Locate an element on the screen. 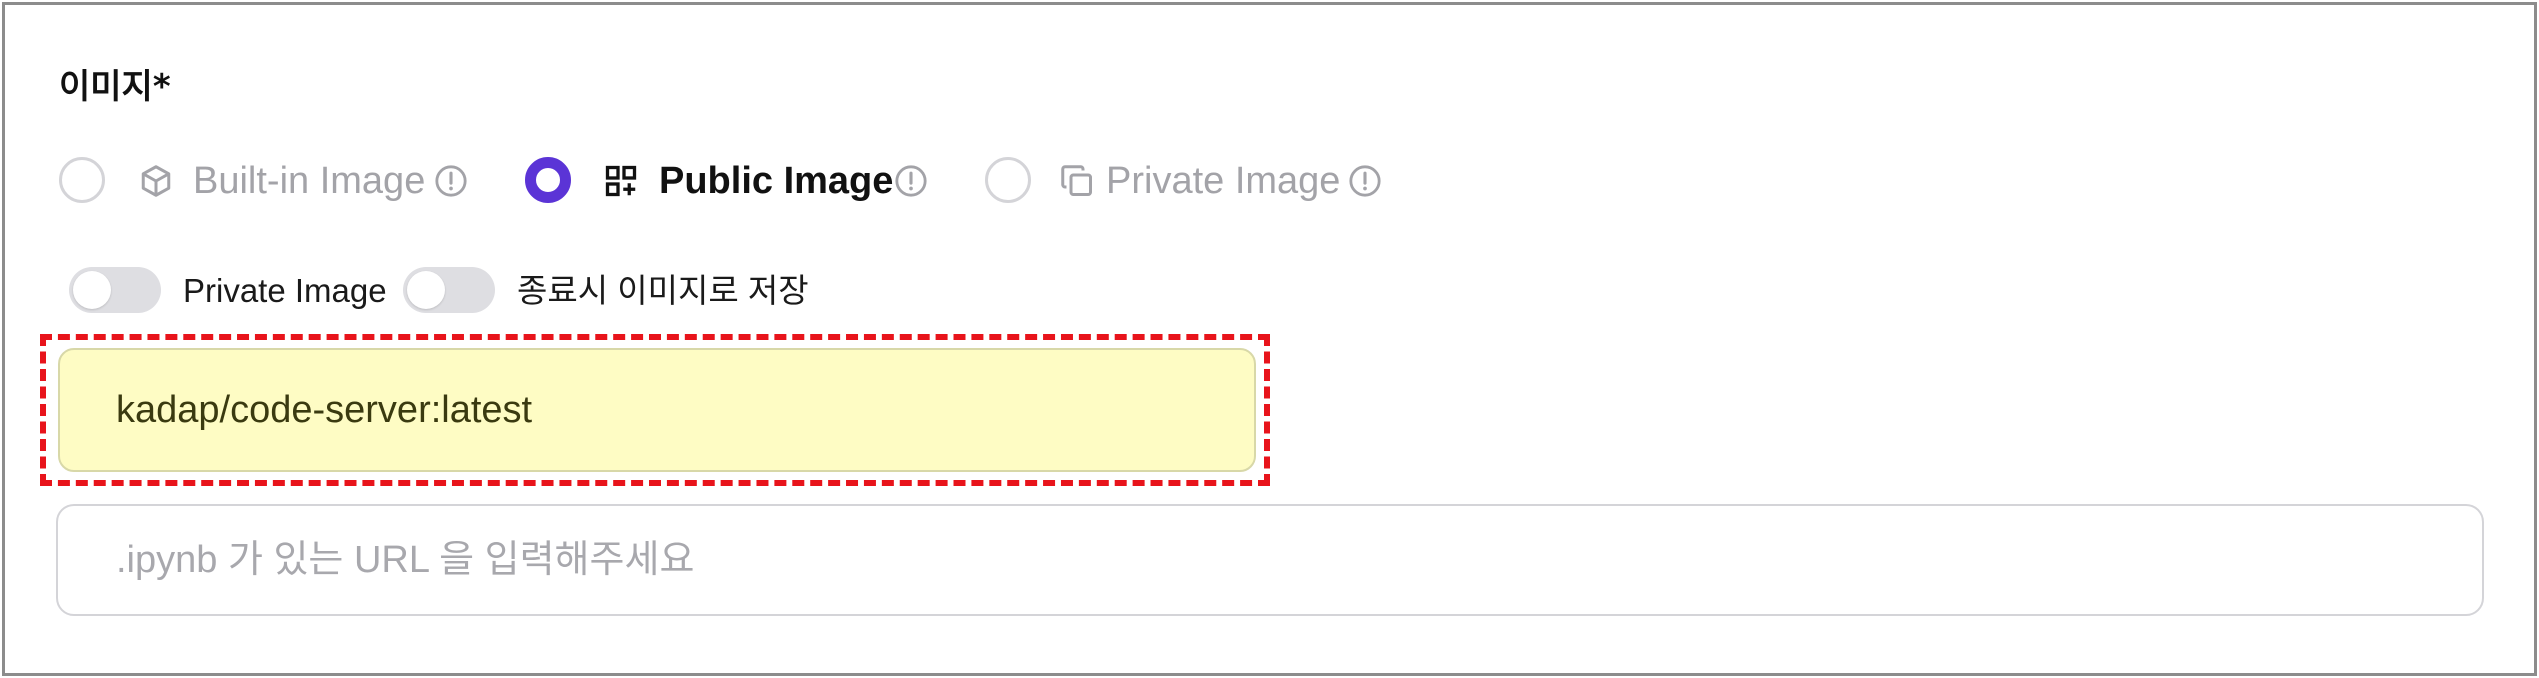 Image resolution: width=2539 pixels, height=678 pixels. option-label-private-image: Private Image is located at coordinates (1223, 181).